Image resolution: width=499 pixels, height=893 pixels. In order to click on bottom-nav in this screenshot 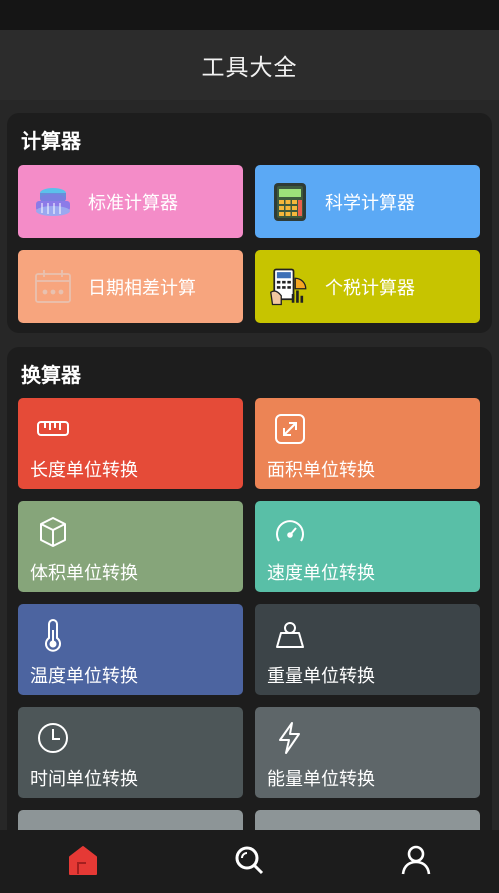, I will do `click(249, 861)`.